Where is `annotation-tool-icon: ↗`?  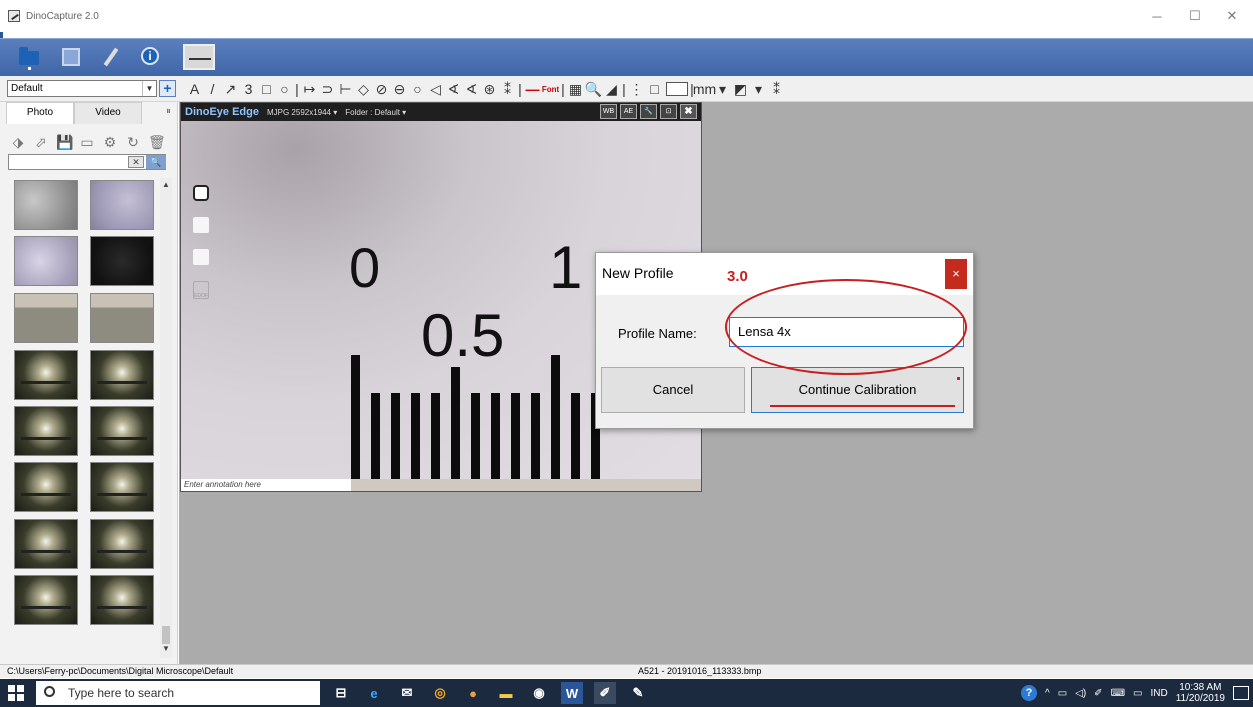
annotation-tool-icon: ↗ is located at coordinates (230, 89).